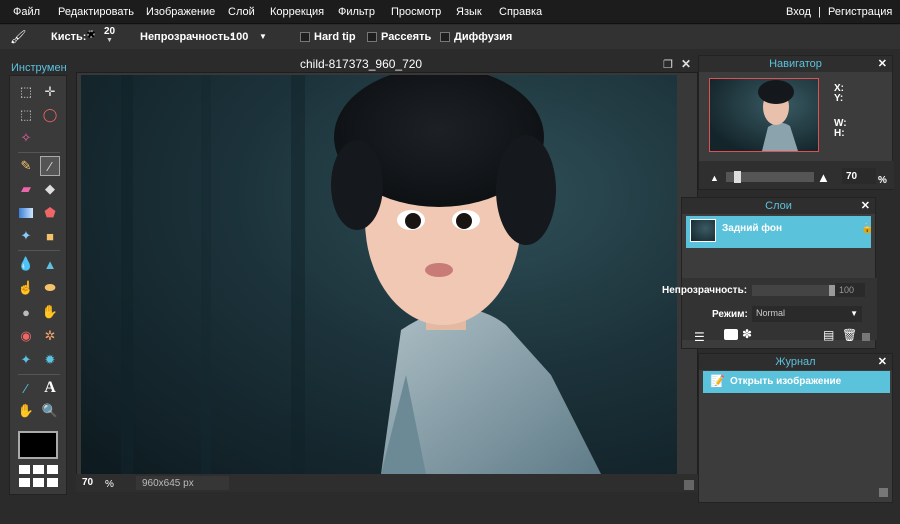 This screenshot has width=900, height=524. Describe the element at coordinates (239, 37) in the screenshot. I see `opacity-value: 100` at that location.